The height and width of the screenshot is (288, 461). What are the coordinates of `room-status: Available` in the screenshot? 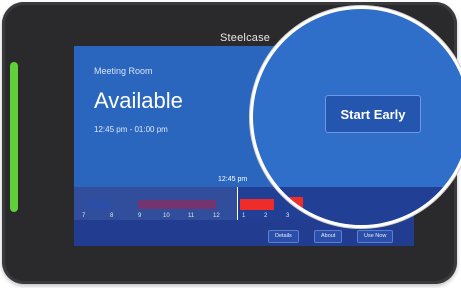 It's located at (138, 100).